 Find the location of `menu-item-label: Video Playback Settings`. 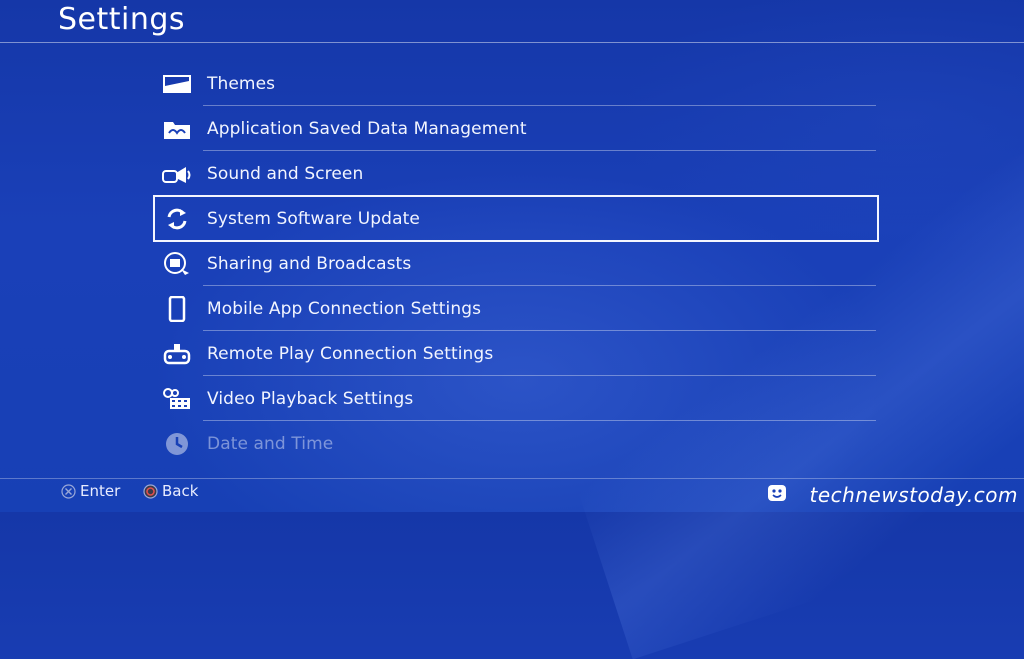

menu-item-label: Video Playback Settings is located at coordinates (310, 398).